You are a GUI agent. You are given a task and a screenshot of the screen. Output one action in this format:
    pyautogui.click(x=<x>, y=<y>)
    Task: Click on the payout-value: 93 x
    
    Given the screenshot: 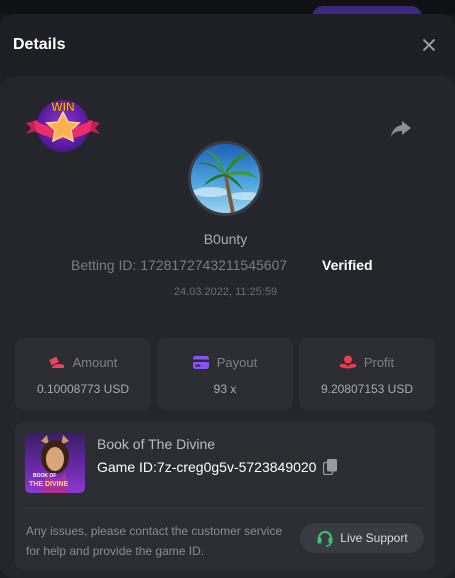 What is the action you would take?
    pyautogui.click(x=225, y=389)
    